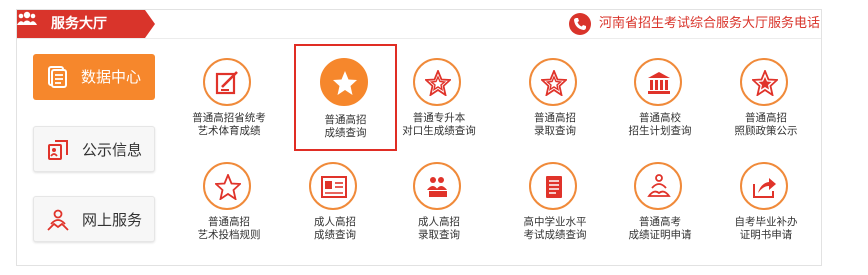 The width and height of the screenshot is (868, 275). I want to click on service-label: 自考毕业补办 证明书申请, so click(766, 229).